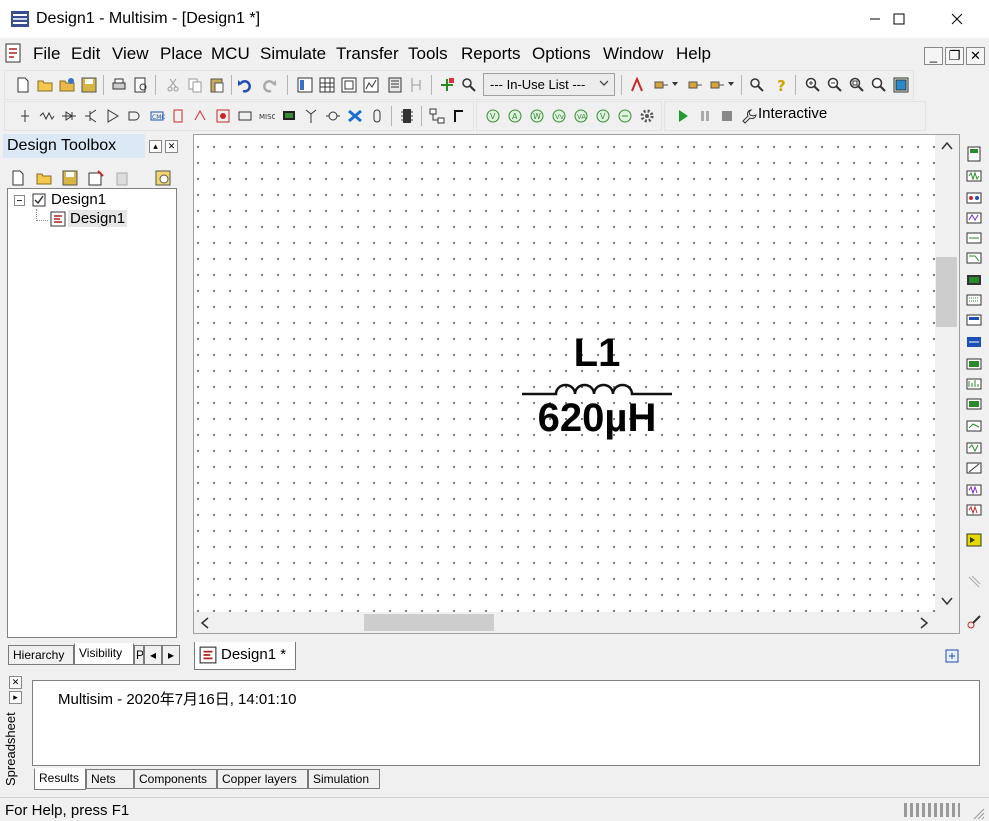  Describe the element at coordinates (428, 54) in the screenshot. I see `menu-tools: Tools` at that location.